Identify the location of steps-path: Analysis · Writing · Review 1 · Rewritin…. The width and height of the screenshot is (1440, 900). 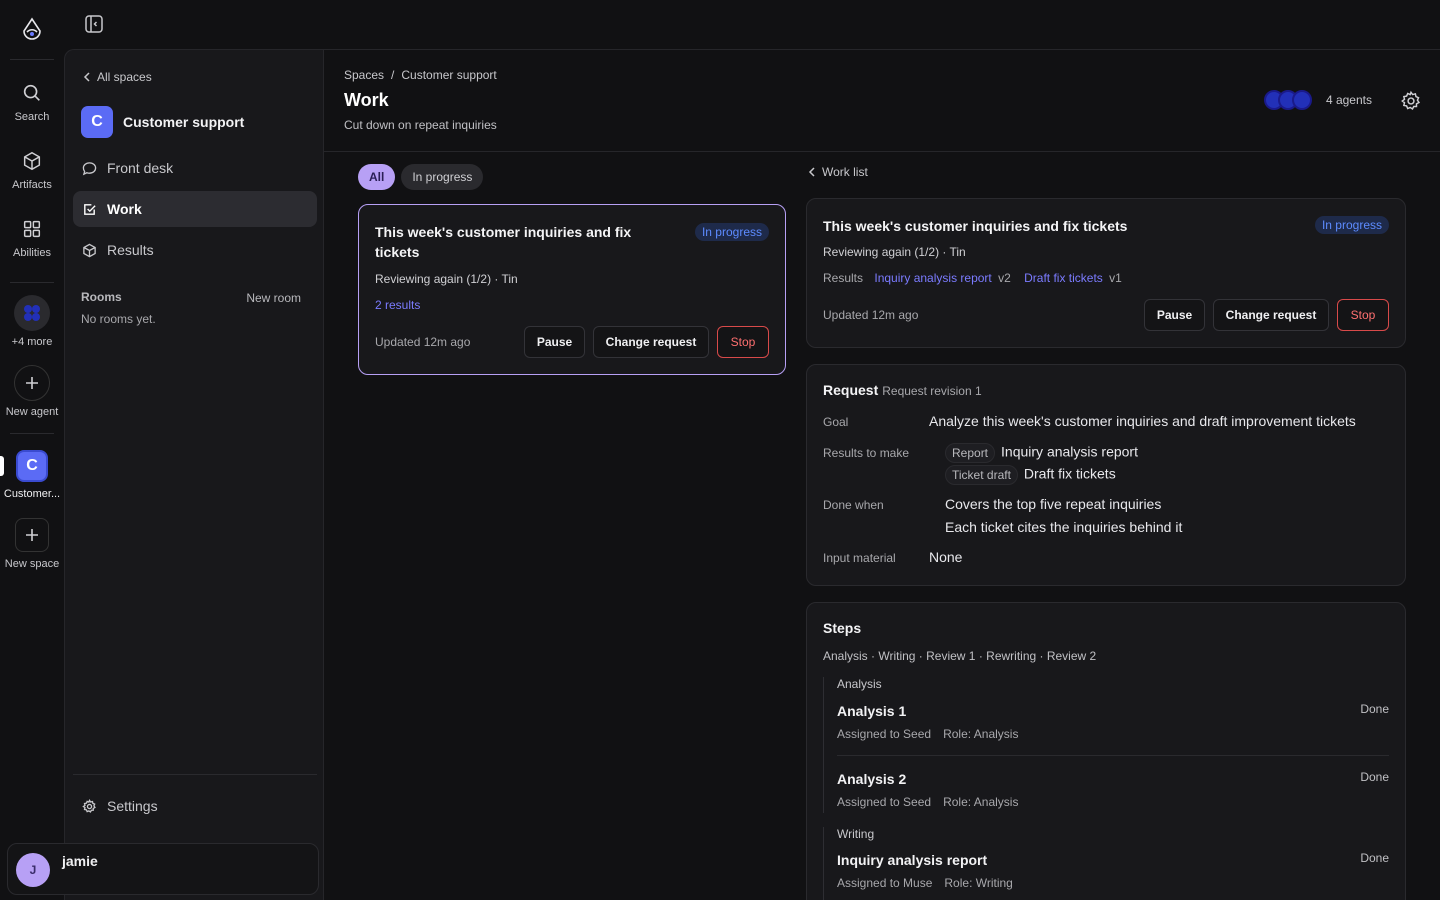
(960, 656).